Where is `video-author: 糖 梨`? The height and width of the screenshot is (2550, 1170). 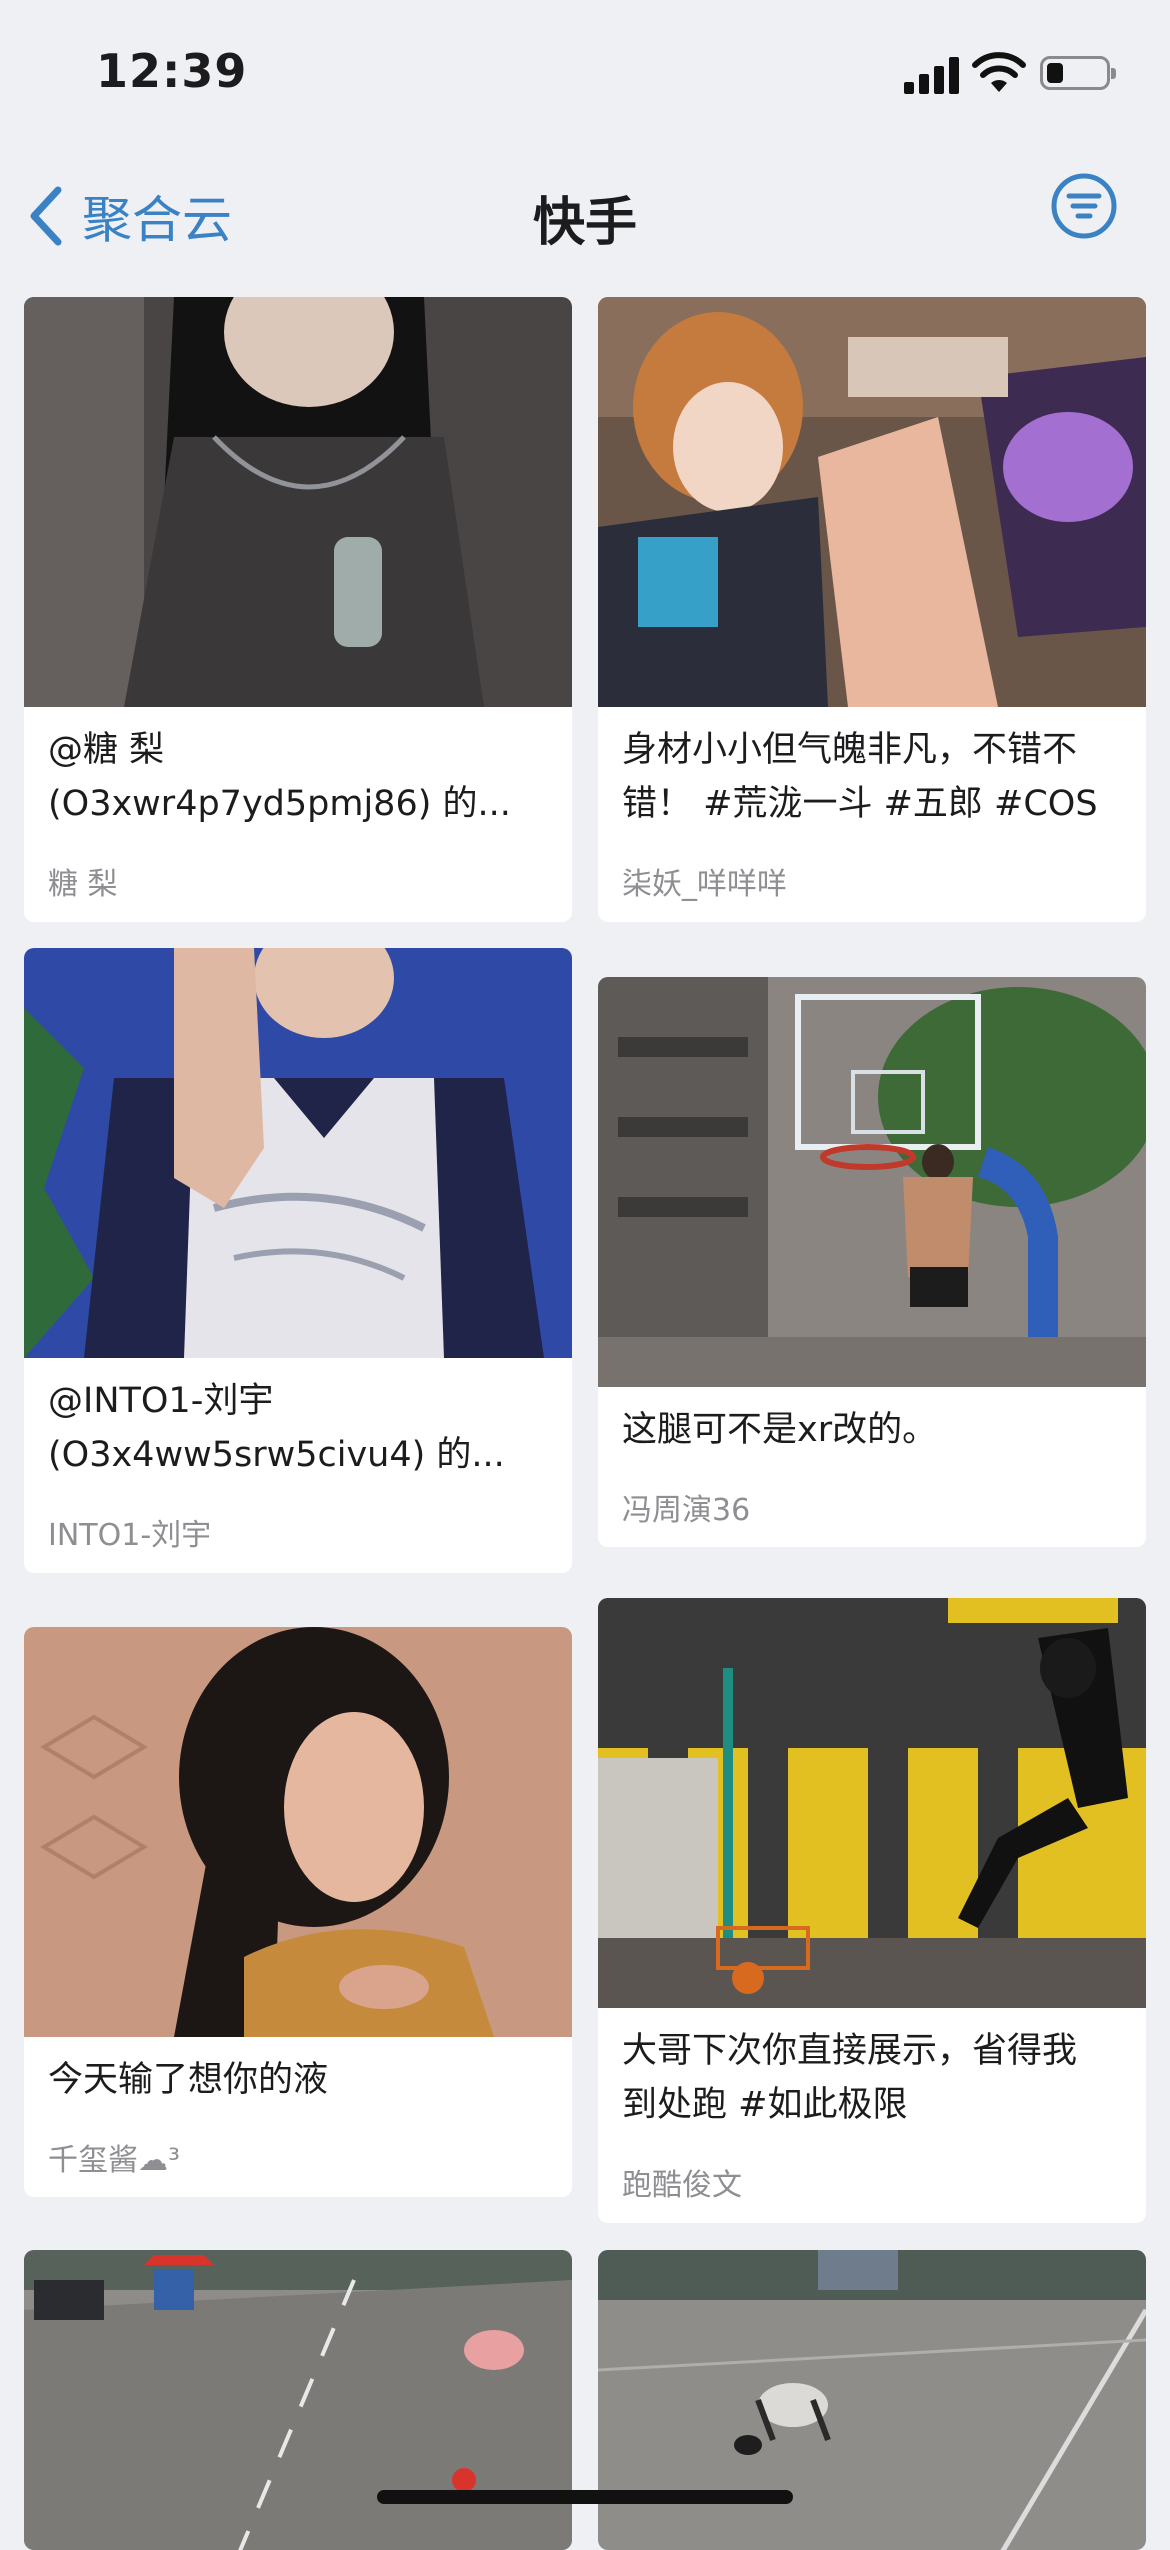
video-author: 糖 梨 is located at coordinates (83, 884).